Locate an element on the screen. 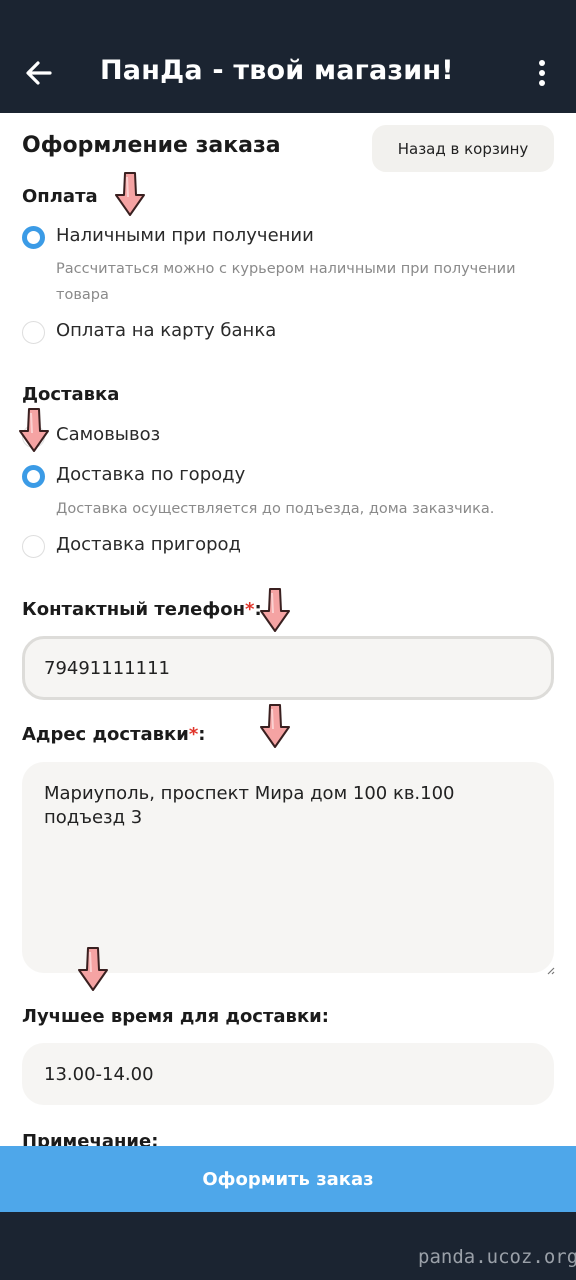  required-mark: * is located at coordinates (193, 734).